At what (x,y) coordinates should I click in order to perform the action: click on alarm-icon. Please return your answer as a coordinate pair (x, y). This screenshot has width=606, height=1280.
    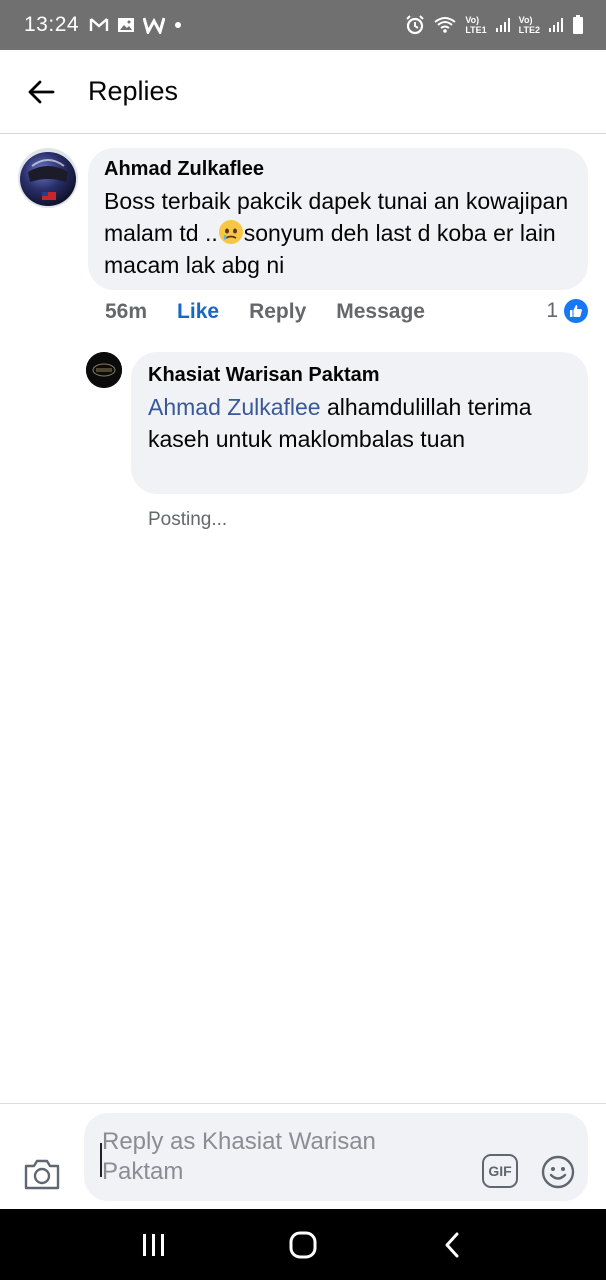
    Looking at the image, I should click on (415, 25).